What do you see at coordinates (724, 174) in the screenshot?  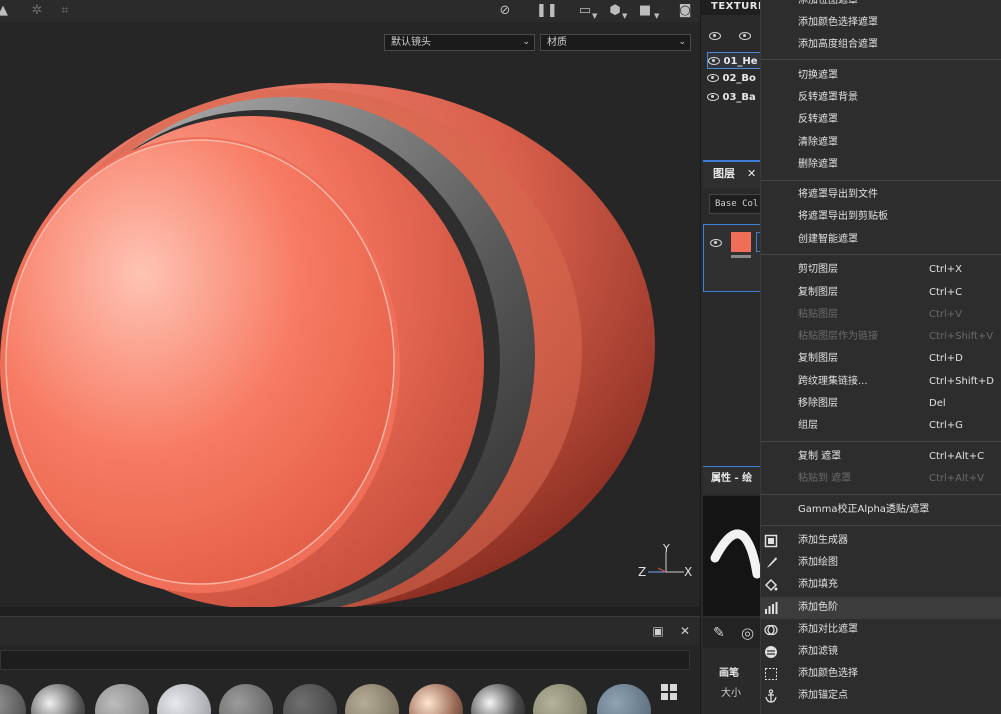 I see `tab-layers: 图层` at bounding box center [724, 174].